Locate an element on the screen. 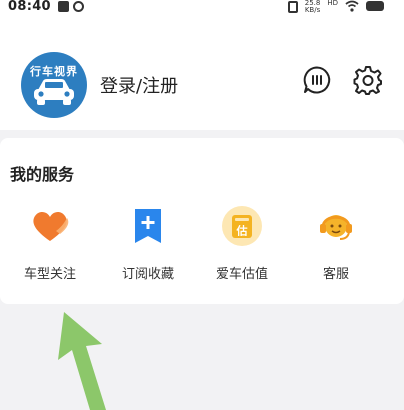 This screenshot has width=404, height=410. avatar: 行车视界 is located at coordinates (54, 85).